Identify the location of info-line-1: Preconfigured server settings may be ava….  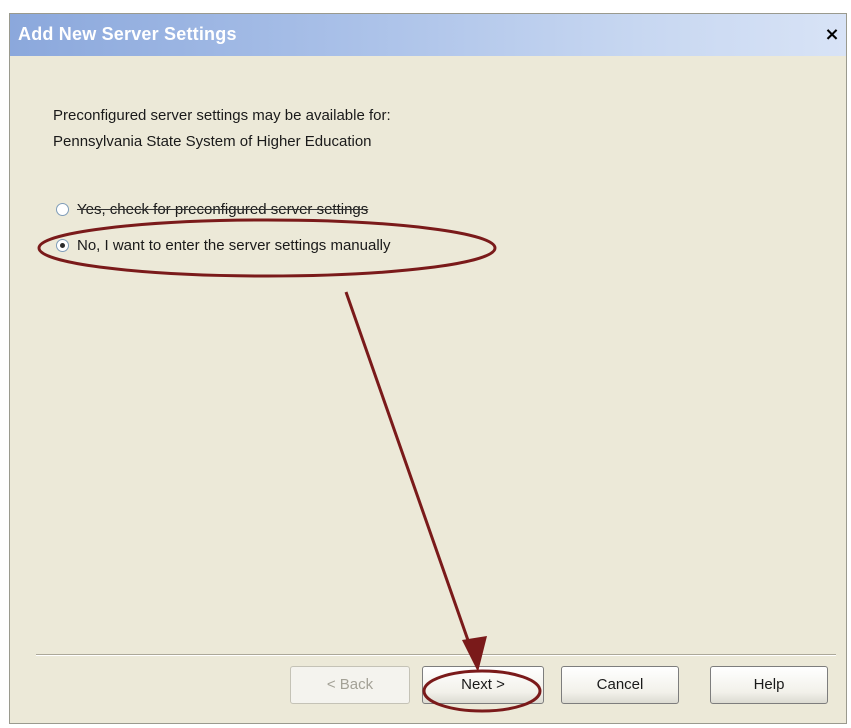
(222, 115).